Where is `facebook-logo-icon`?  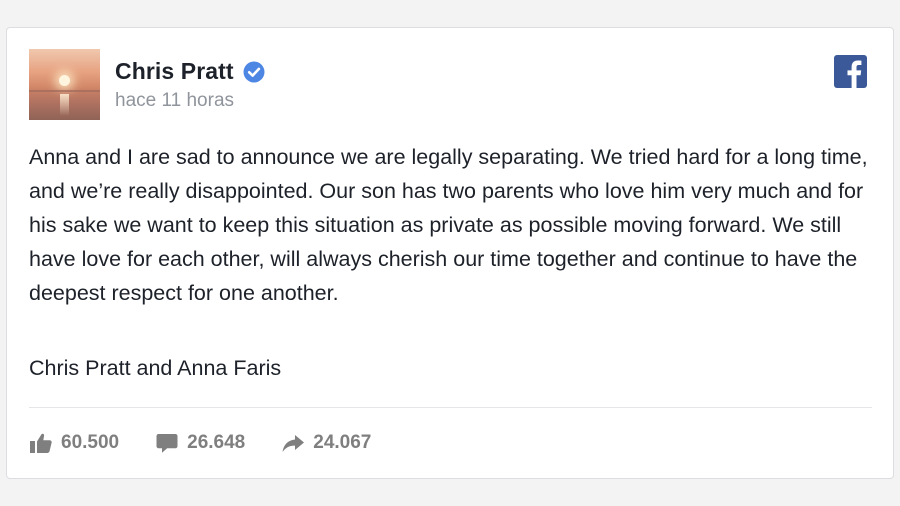
facebook-logo-icon is located at coordinates (850, 71).